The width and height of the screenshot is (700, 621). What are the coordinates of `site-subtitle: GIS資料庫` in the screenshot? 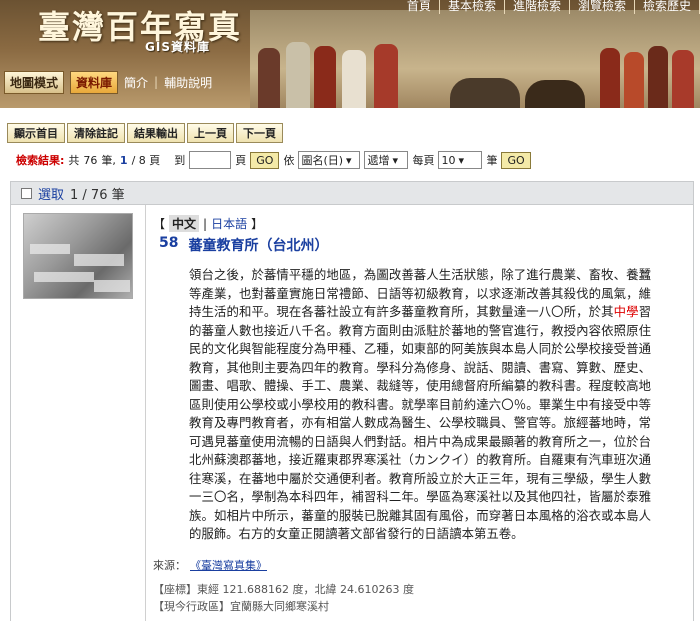 It's located at (177, 47).